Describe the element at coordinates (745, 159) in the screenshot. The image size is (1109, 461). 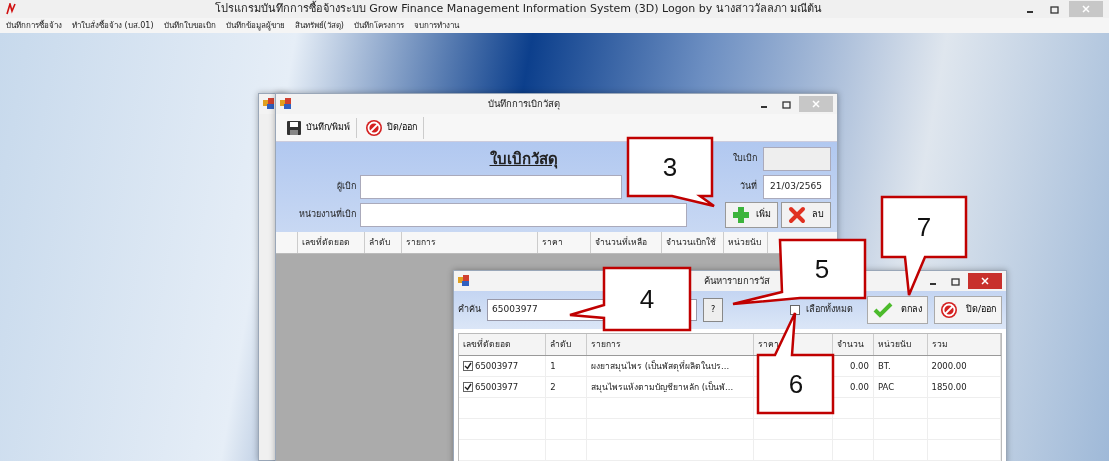
I see `field-label: ใบเบิก` at that location.